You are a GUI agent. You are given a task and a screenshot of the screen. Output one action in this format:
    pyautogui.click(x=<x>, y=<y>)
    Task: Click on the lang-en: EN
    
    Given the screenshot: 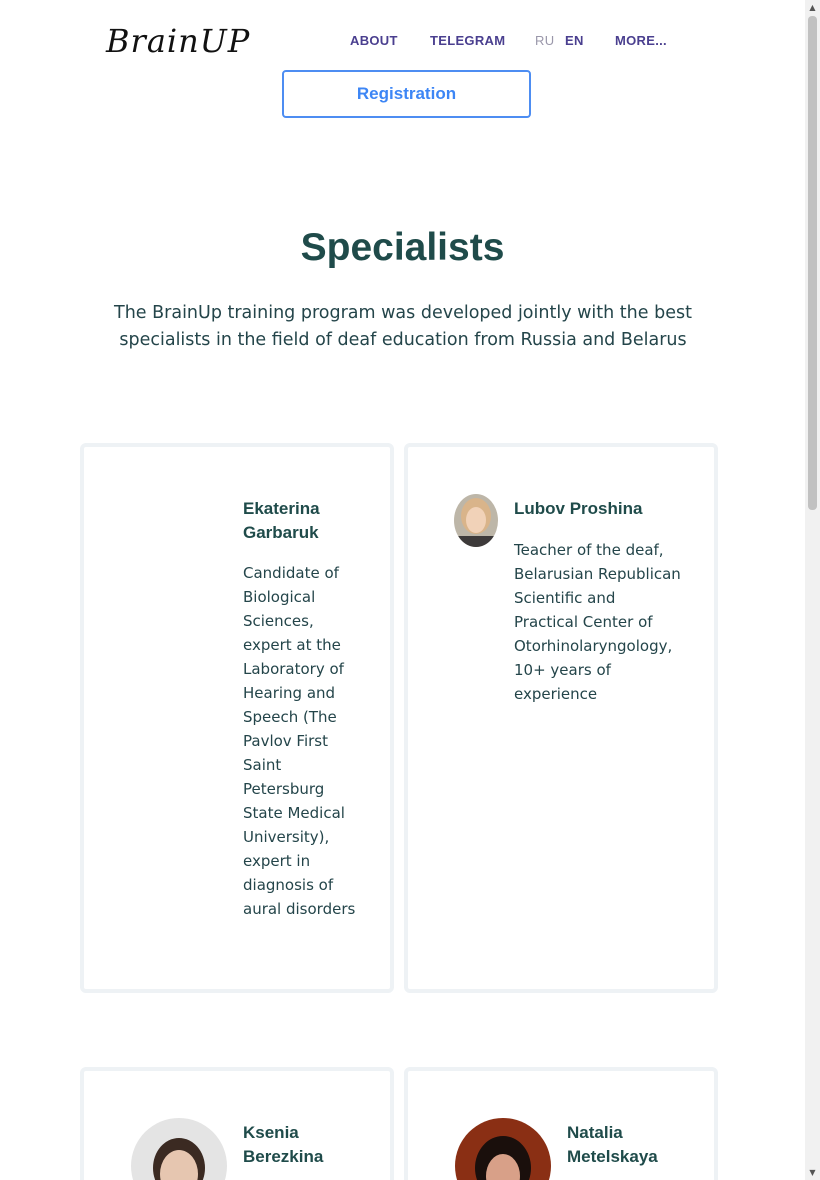 What is the action you would take?
    pyautogui.click(x=574, y=41)
    